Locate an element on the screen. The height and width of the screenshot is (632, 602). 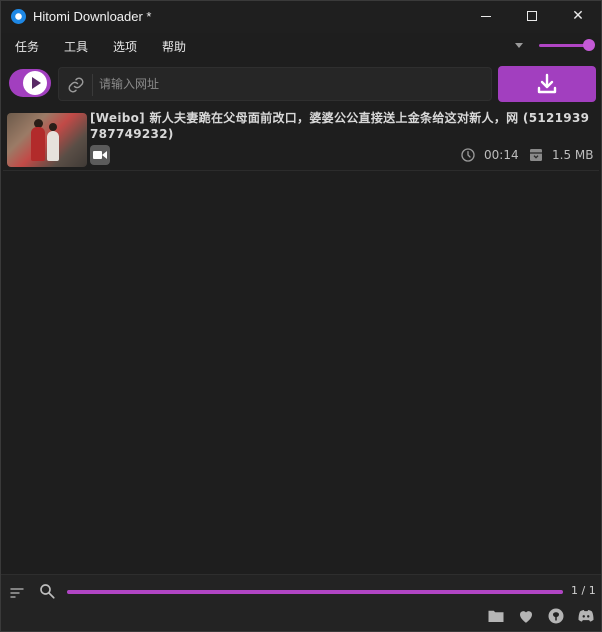
menu-tools: 工具 is located at coordinates (76, 46).